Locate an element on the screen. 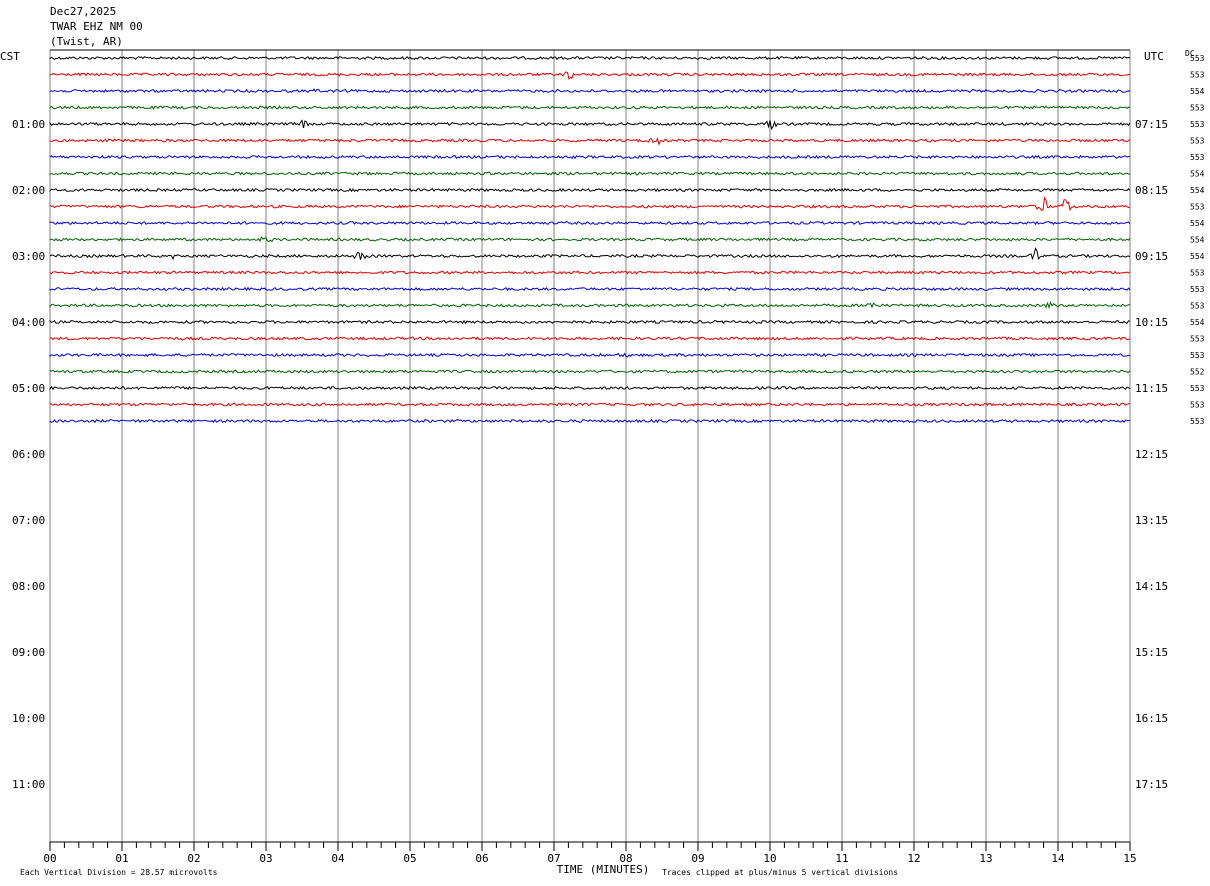 The image size is (1210, 886). x-tick-label: 12 is located at coordinates (913, 858).